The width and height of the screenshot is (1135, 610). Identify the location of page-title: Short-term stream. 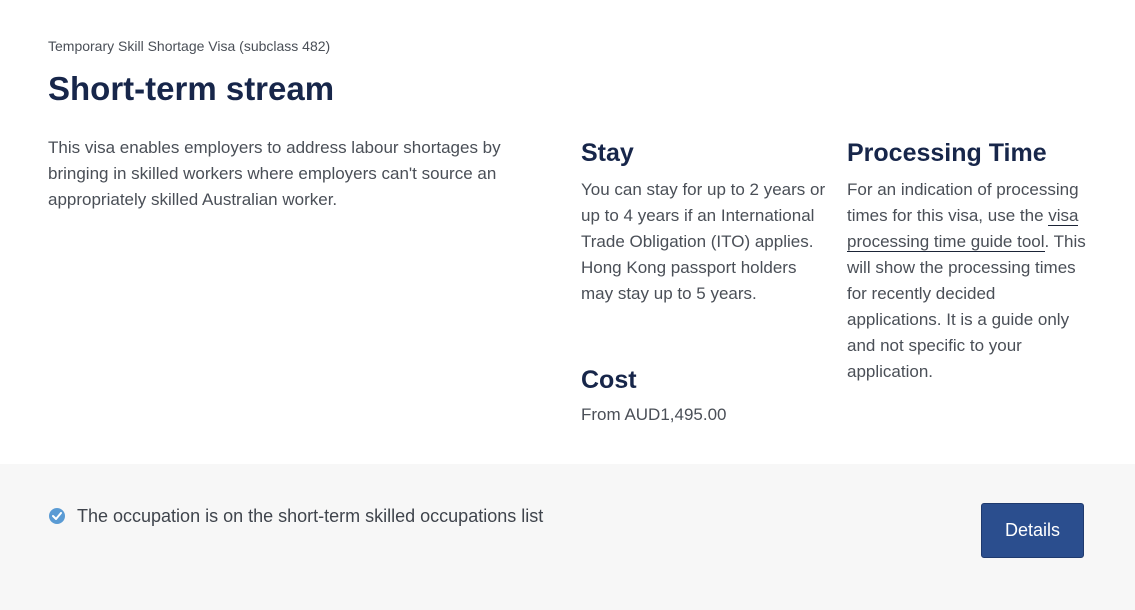
(191, 88).